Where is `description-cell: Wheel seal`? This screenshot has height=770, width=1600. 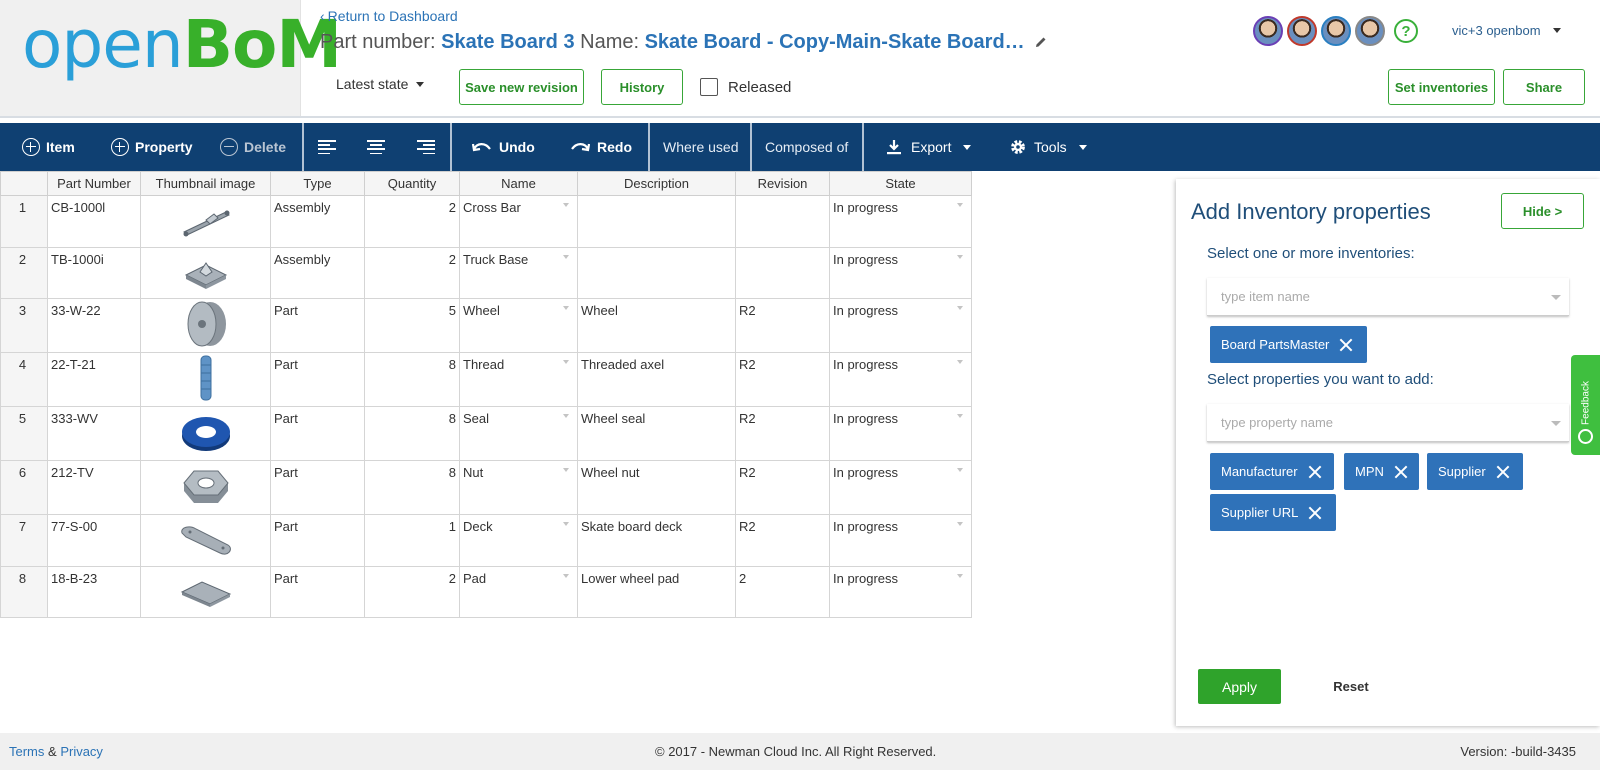
description-cell: Wheel seal is located at coordinates (656, 433).